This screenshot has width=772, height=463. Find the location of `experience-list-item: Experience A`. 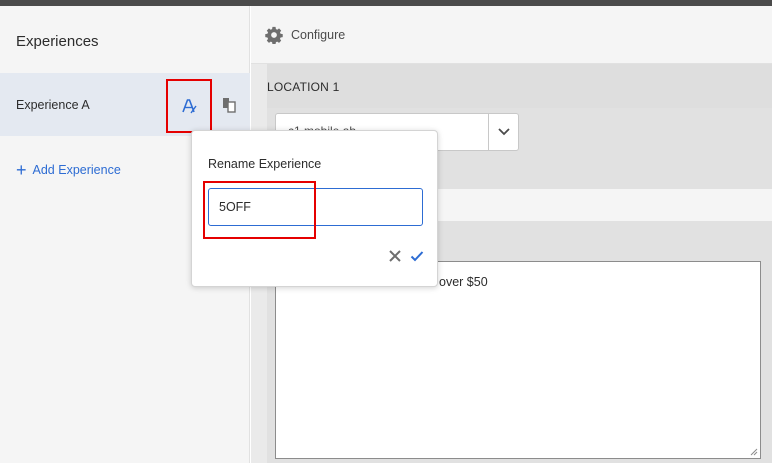

experience-list-item: Experience A is located at coordinates (125, 104).